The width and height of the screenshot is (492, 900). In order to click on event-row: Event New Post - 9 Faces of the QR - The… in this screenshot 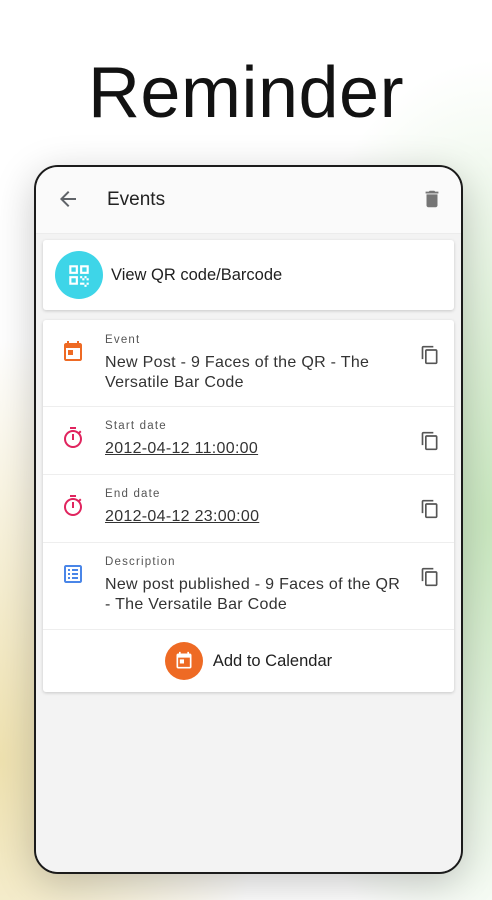, I will do `click(248, 363)`.